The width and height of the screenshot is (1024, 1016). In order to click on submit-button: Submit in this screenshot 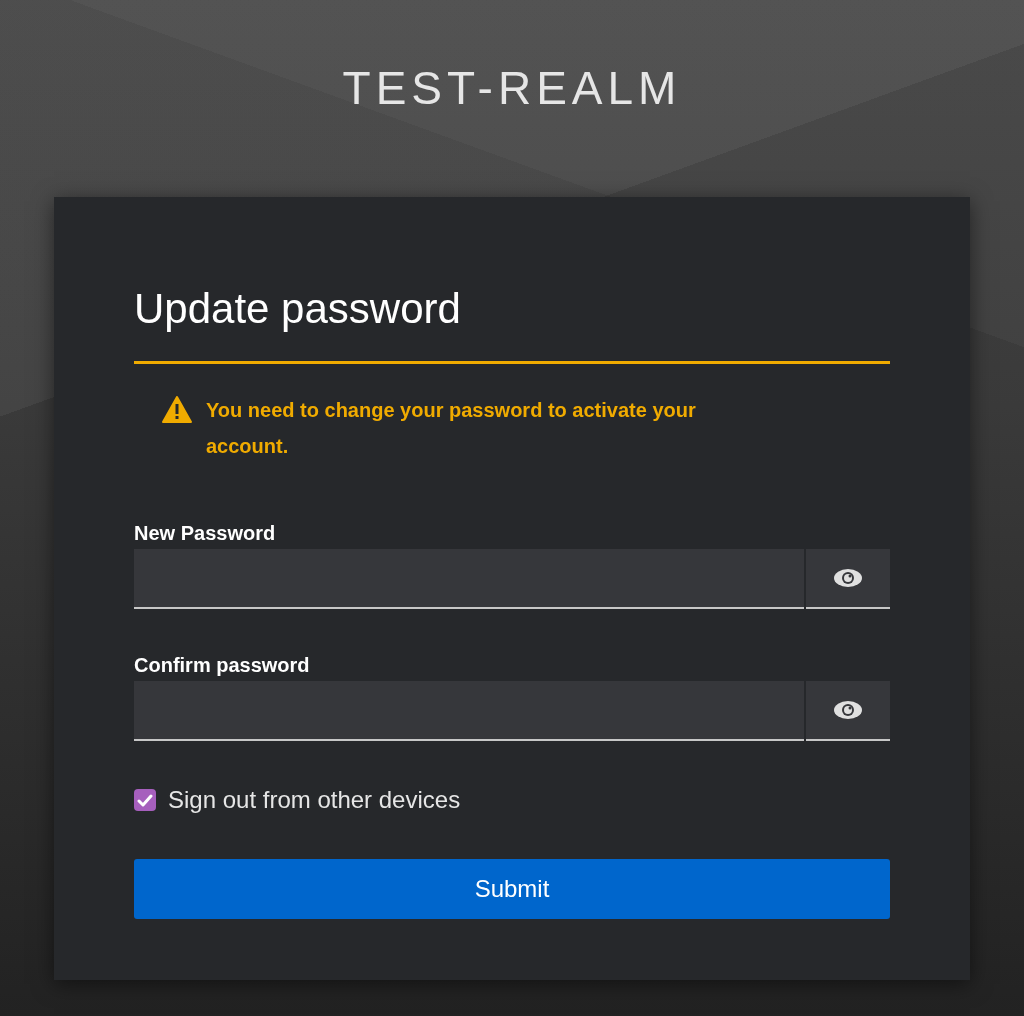, I will do `click(512, 889)`.